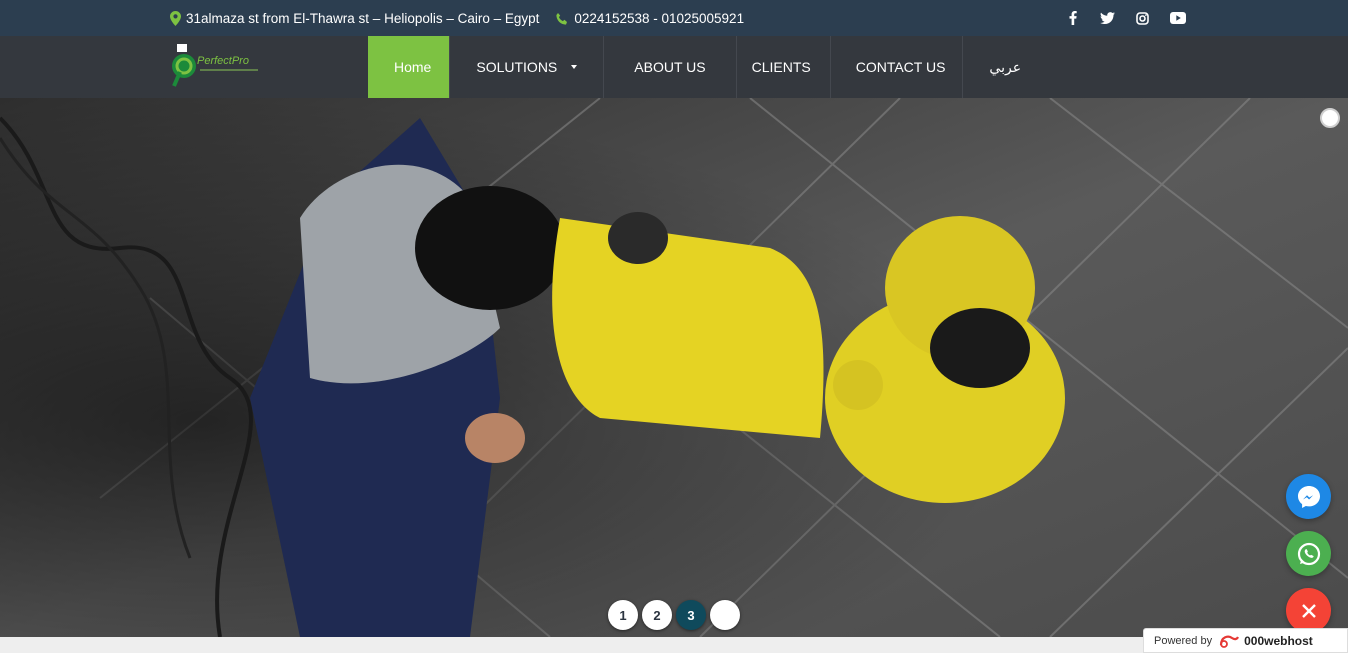 Image resolution: width=1348 pixels, height=653 pixels. Describe the element at coordinates (1330, 118) in the screenshot. I see `slider-timer-icon` at that location.